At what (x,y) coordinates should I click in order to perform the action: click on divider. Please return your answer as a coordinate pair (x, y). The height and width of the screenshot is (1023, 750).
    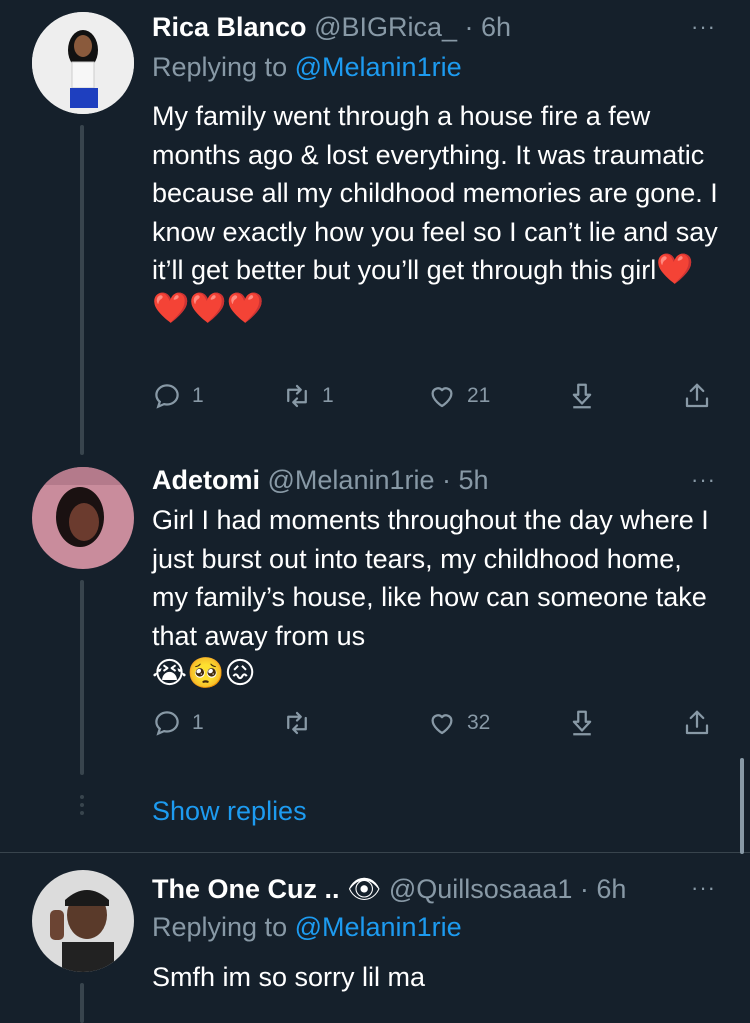
    Looking at the image, I should click on (375, 852).